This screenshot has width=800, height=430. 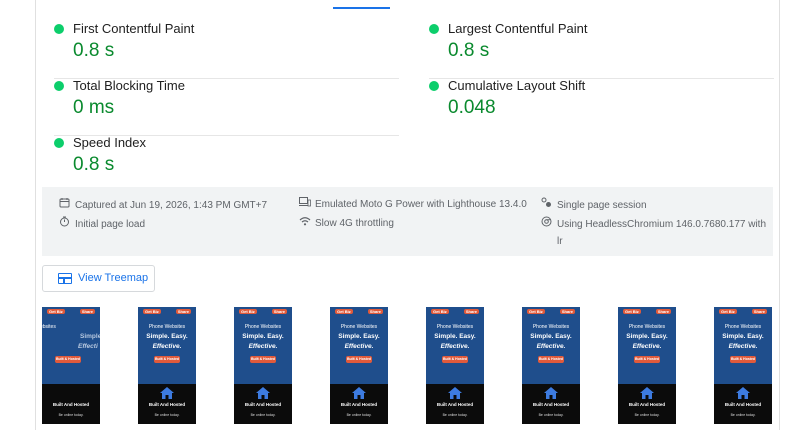 I want to click on view-treemap-button: View Treemap, so click(x=98, y=278).